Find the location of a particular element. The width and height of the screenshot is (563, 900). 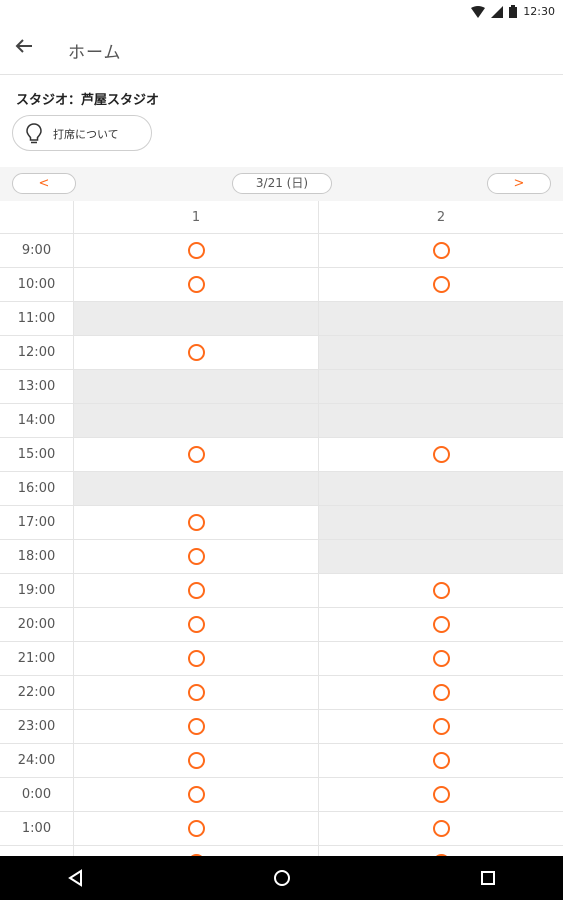

current-date: 3/21 (日) is located at coordinates (282, 183).